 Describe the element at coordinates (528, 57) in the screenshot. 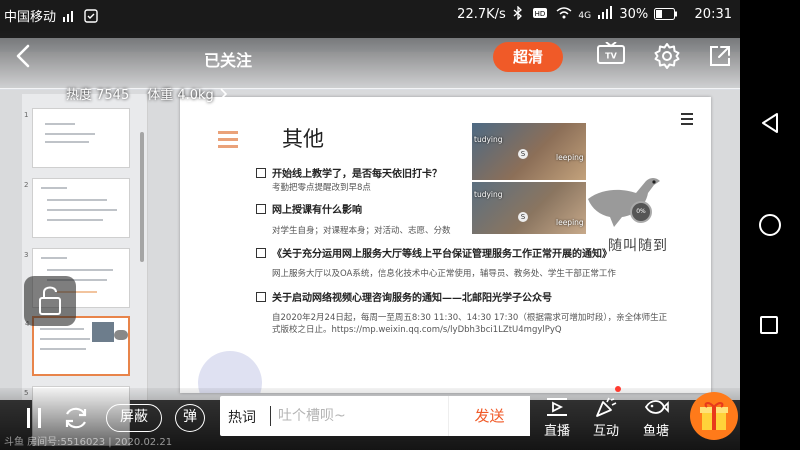

I see `quality-button: 超清` at that location.